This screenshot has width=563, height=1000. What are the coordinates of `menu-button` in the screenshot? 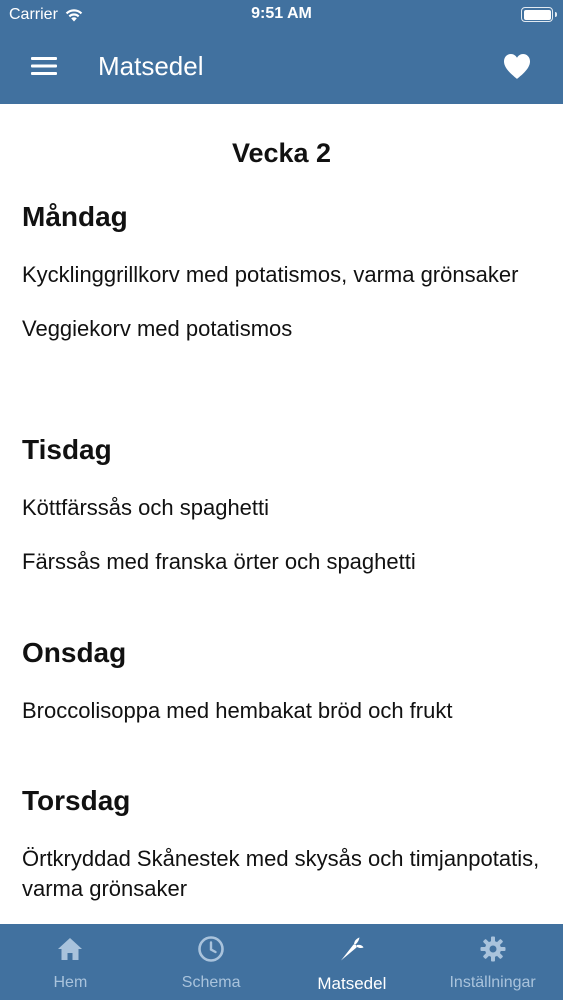 It's located at (44, 66).